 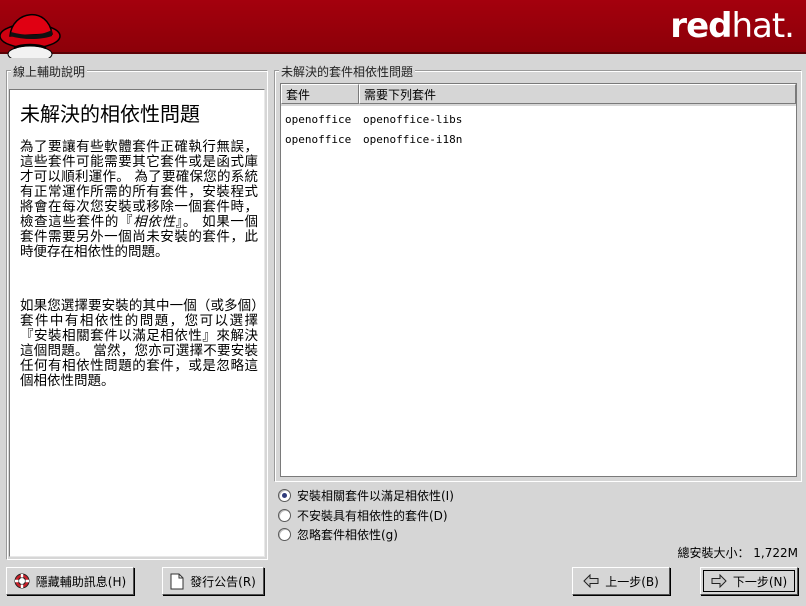 I want to click on document-icon, so click(x=177, y=581).